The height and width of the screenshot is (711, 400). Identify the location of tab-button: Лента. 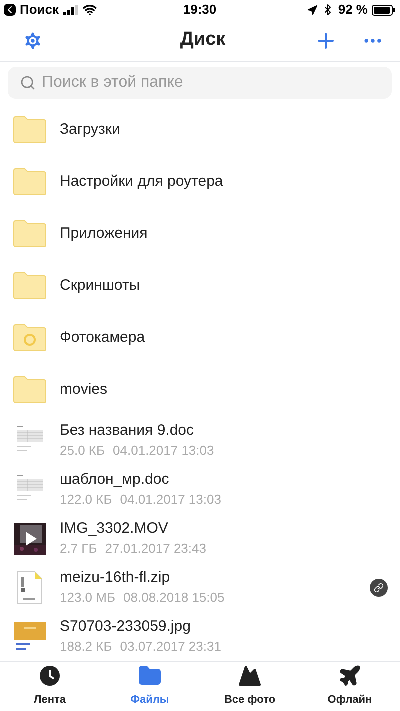
(50, 686).